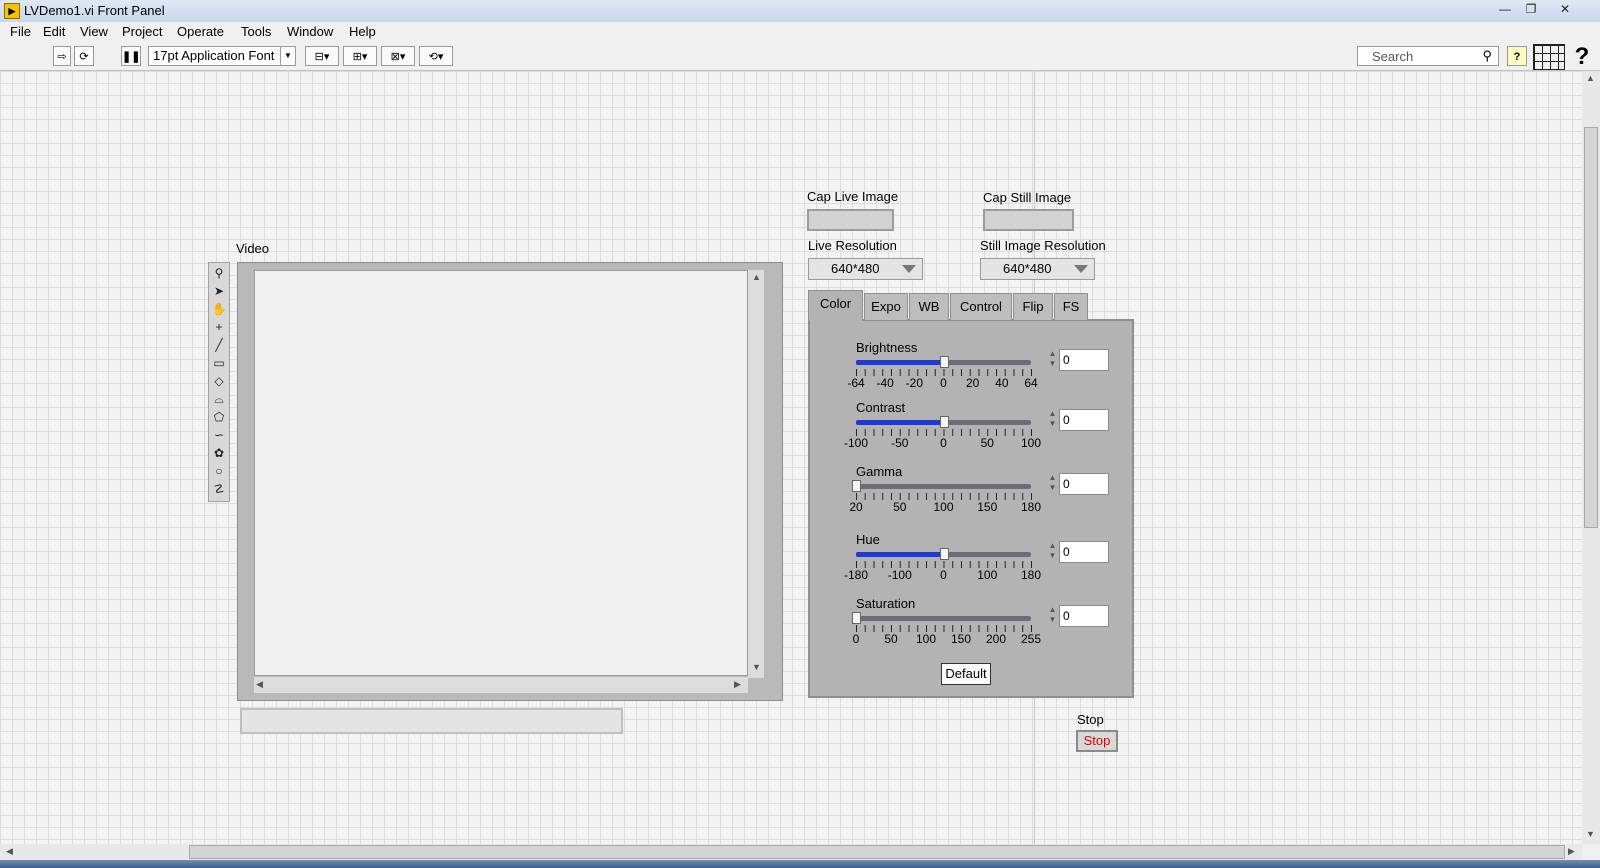 Image resolution: width=1600 pixels, height=868 pixels. Describe the element at coordinates (94, 31) in the screenshot. I see `menu-view: View` at that location.